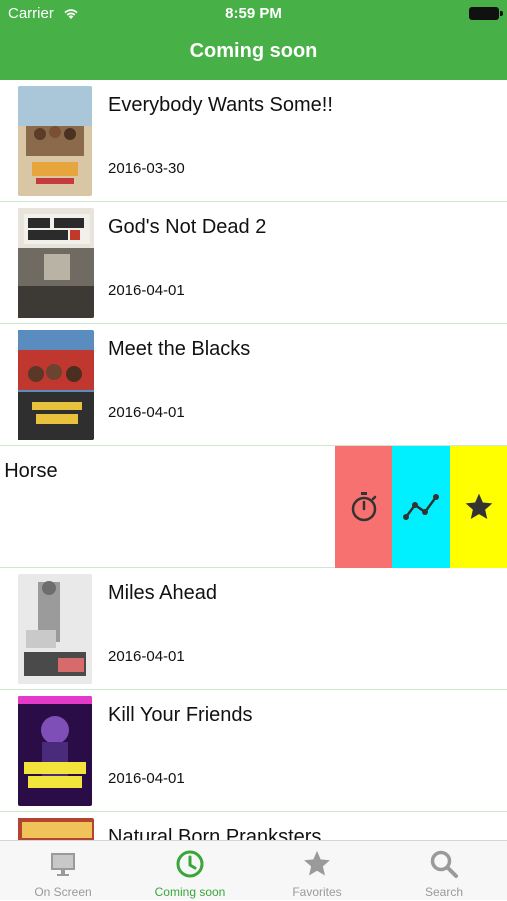  I want to click on status-bar: Carrier 8:59 PM, so click(253, 14).